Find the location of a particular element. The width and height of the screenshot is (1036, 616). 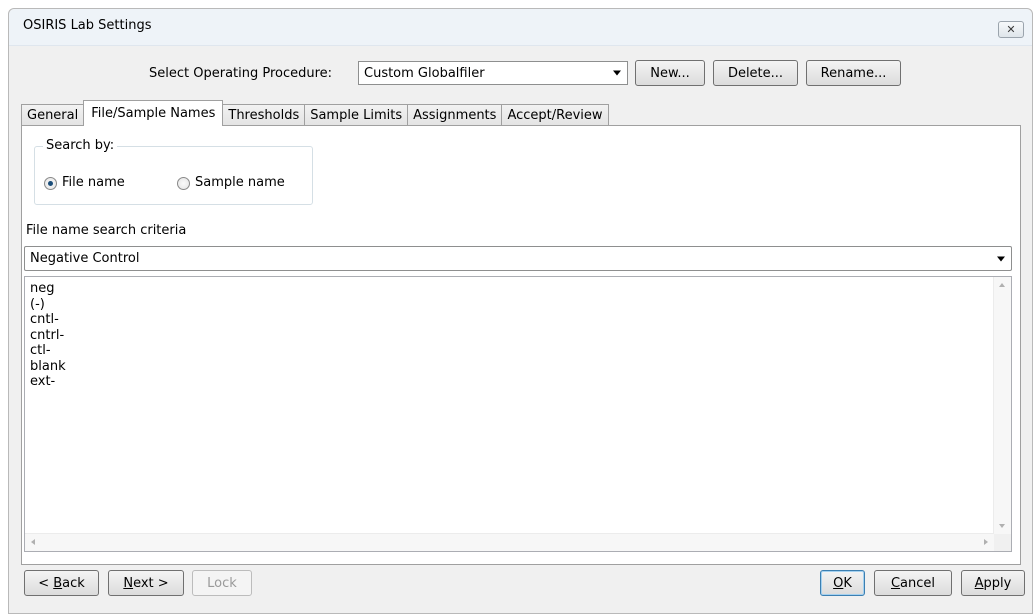

apply-button: Apply is located at coordinates (993, 583).